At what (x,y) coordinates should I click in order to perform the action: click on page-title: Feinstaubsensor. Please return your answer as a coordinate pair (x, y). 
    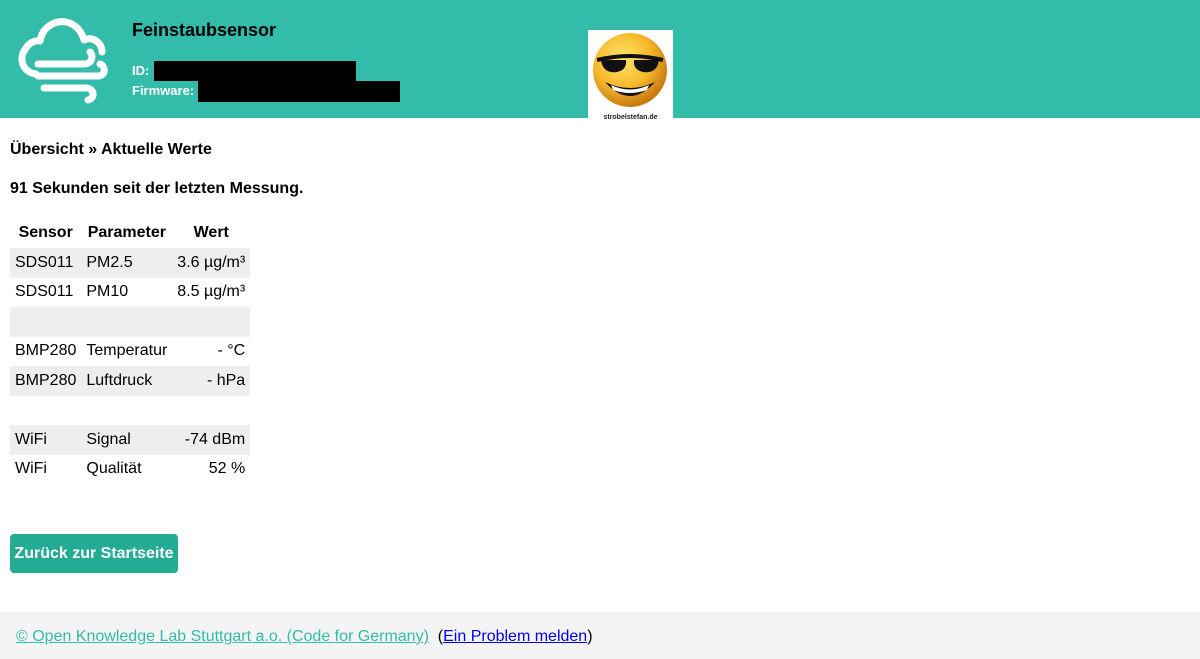
    Looking at the image, I should click on (204, 30).